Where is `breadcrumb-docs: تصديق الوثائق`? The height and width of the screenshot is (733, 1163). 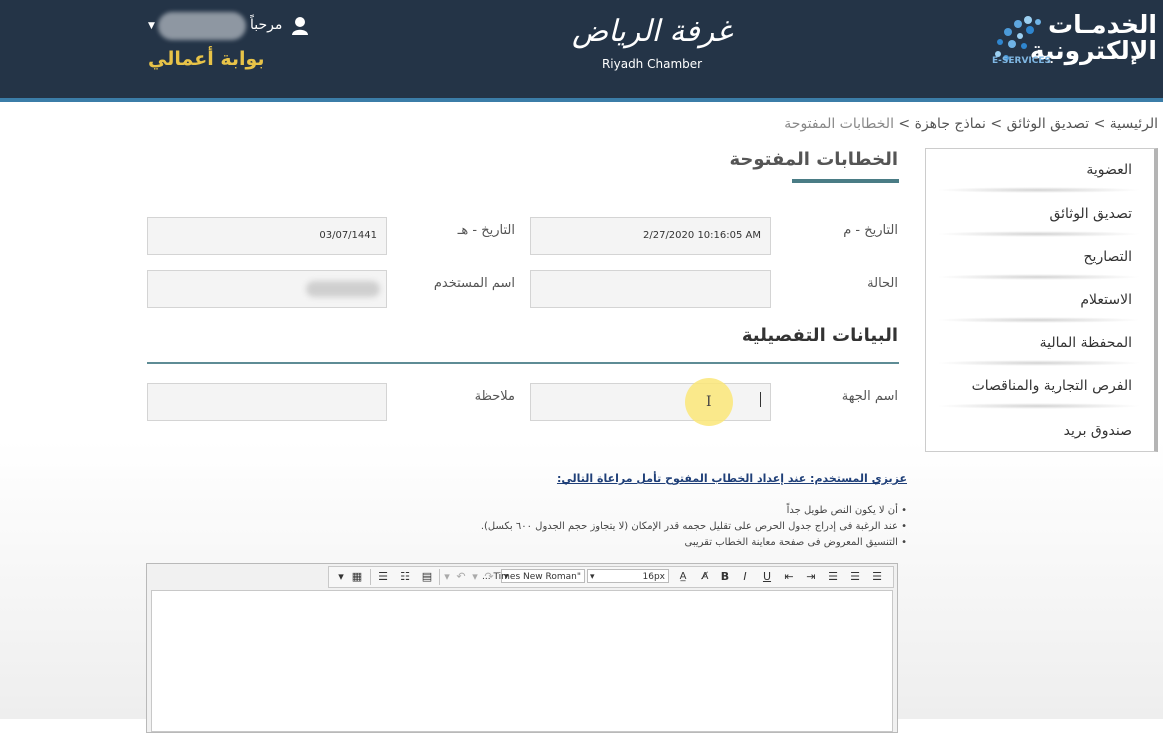 breadcrumb-docs: تصديق الوثائق is located at coordinates (1048, 124).